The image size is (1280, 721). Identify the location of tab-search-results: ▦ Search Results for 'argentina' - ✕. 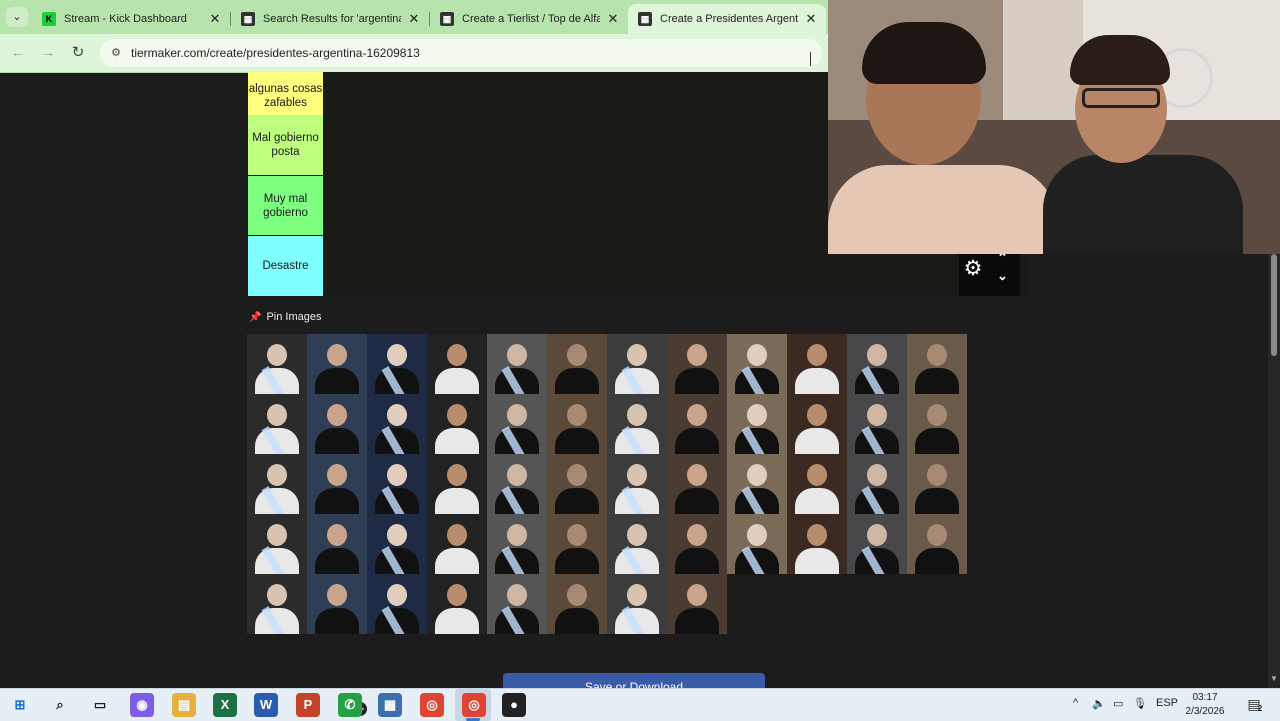
(330, 19).